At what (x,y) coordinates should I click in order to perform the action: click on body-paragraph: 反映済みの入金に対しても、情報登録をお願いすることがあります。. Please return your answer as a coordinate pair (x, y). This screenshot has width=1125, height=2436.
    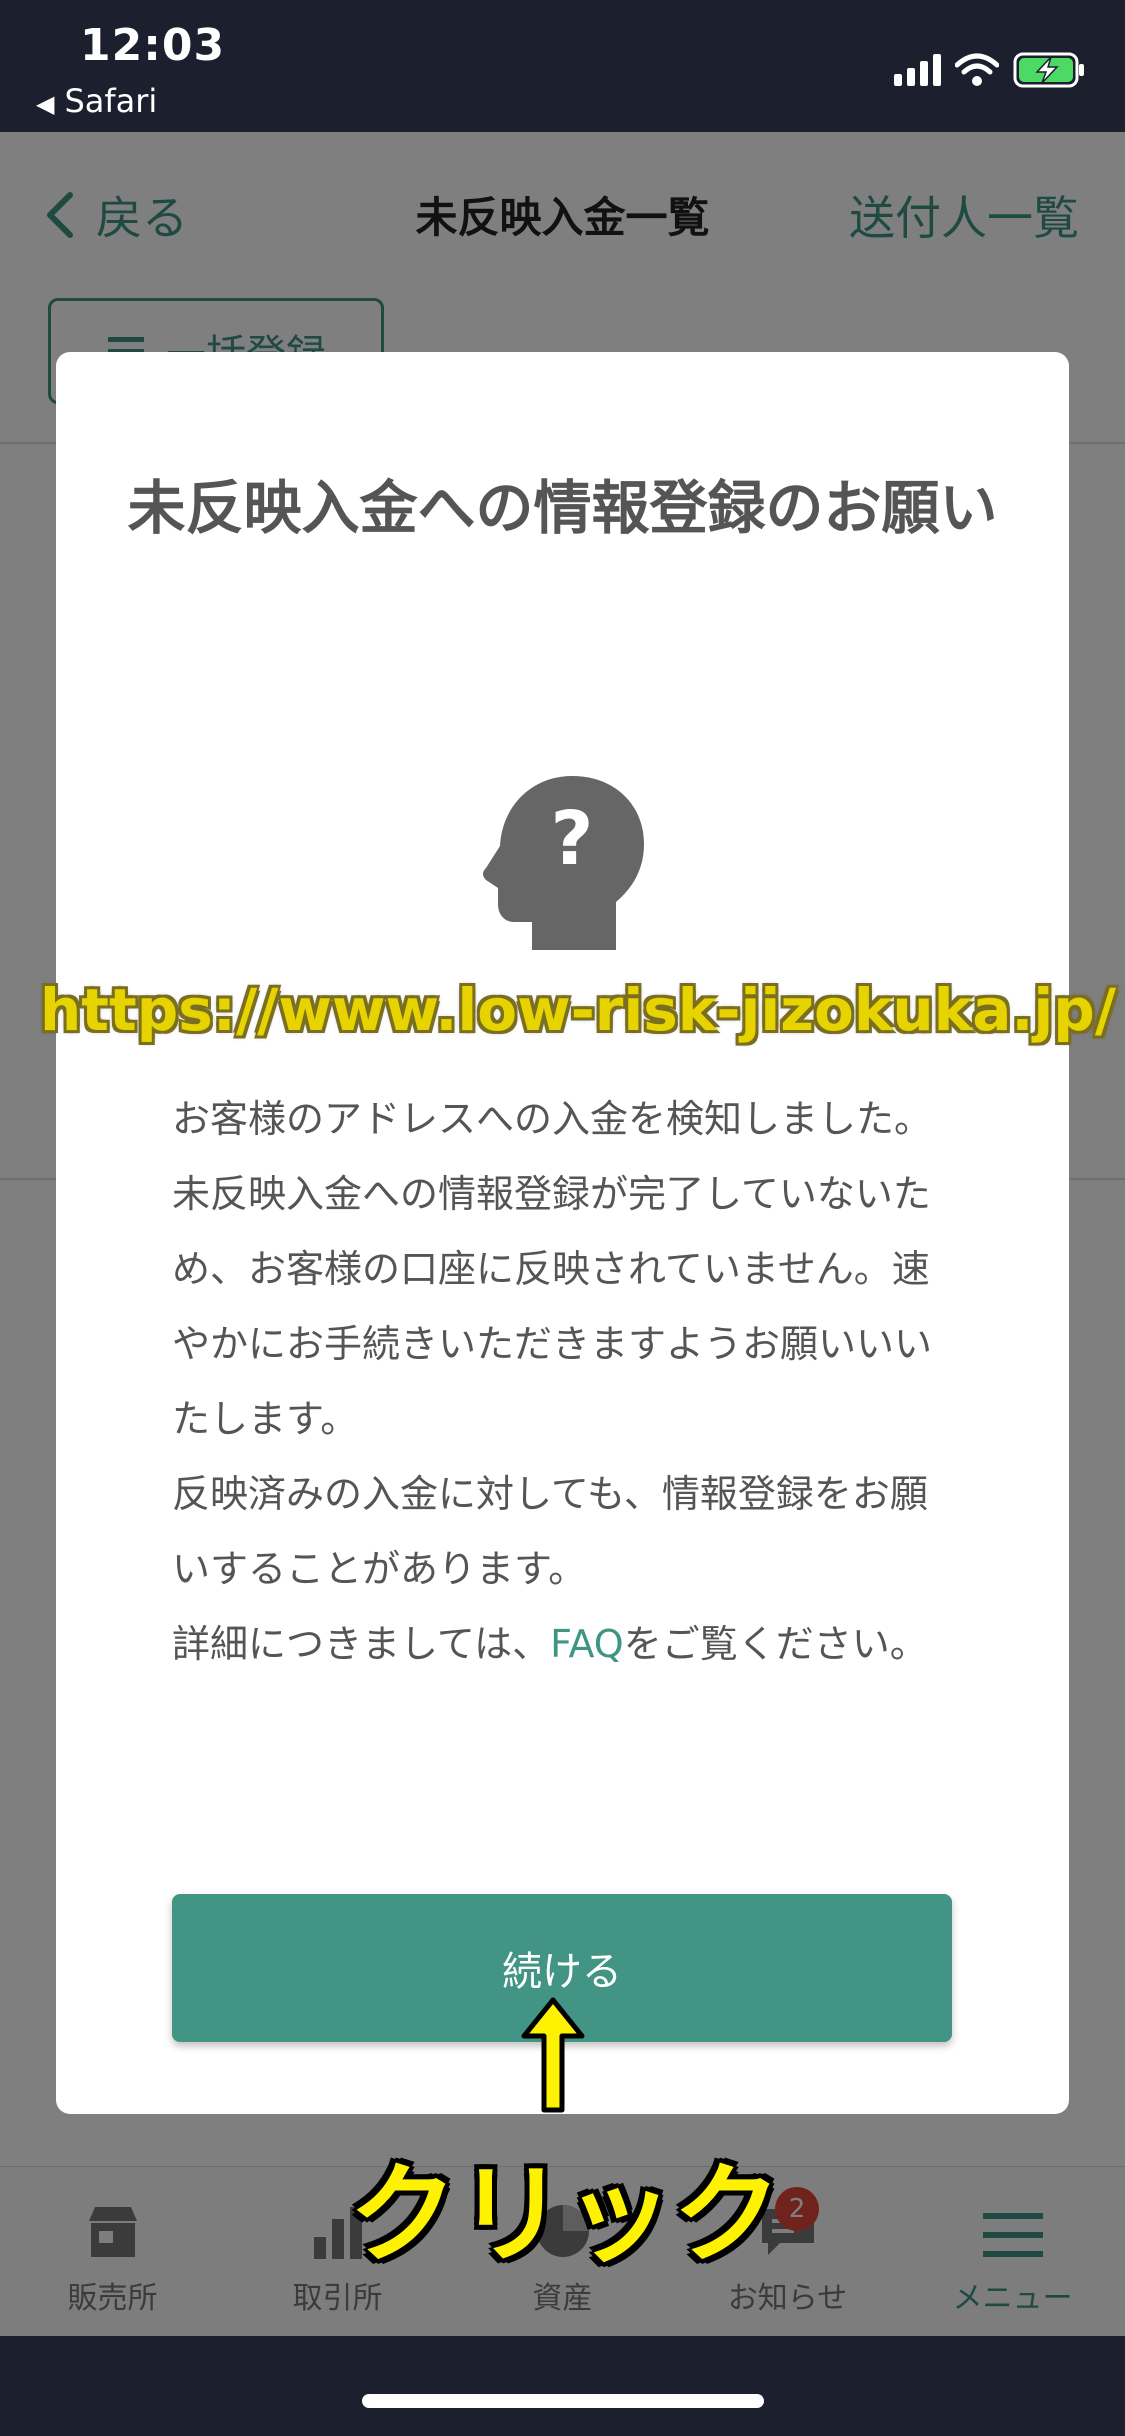
    Looking at the image, I should click on (550, 1531).